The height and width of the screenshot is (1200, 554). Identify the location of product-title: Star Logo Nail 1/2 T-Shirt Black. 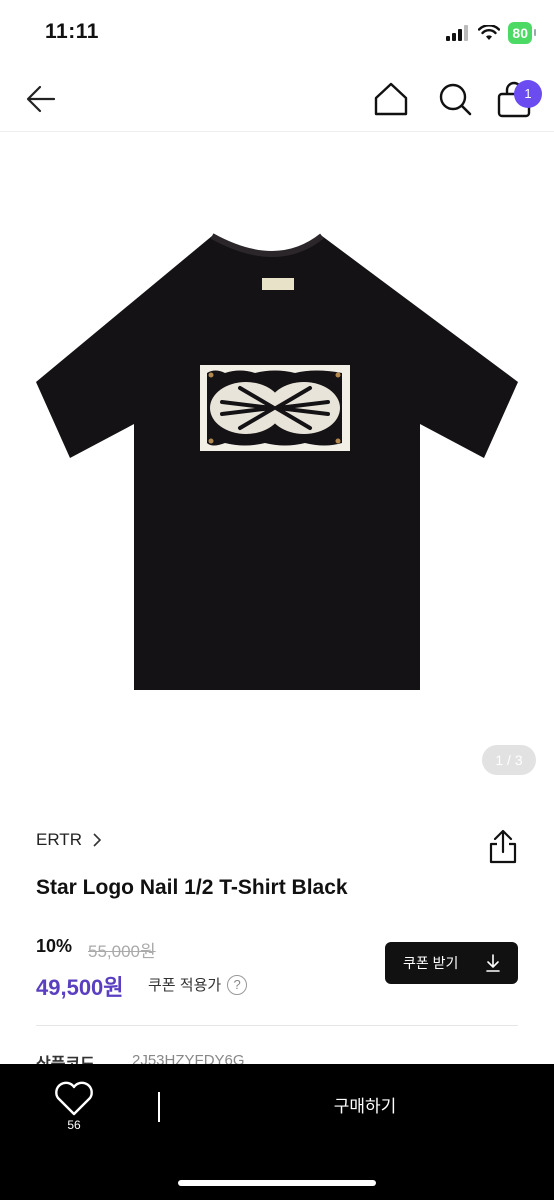
(192, 887).